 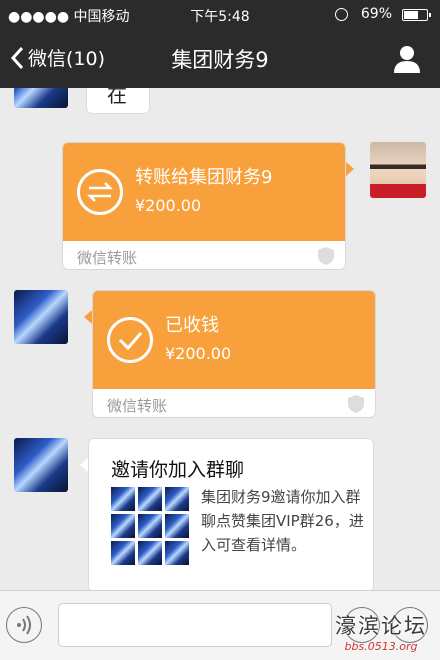 What do you see at coordinates (204, 177) in the screenshot?
I see `transfer-title: 转账给集团财务9` at bounding box center [204, 177].